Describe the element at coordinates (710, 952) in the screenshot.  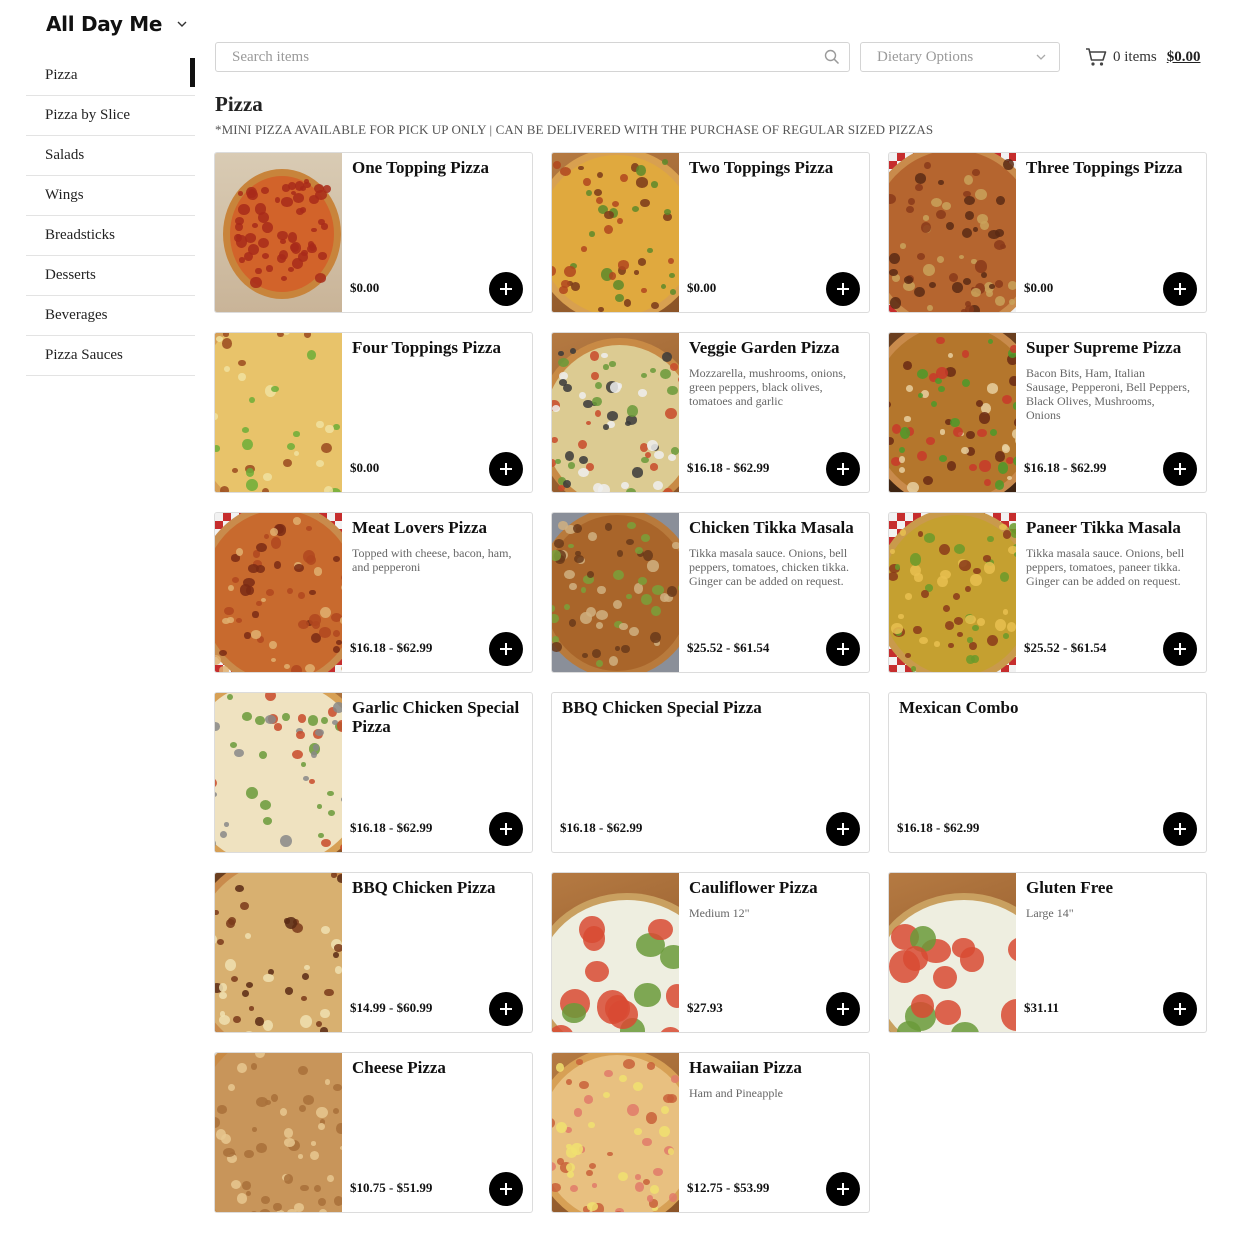
I see `menu-item-card: Cauliflower Pizza Medium 12" $27.93` at that location.